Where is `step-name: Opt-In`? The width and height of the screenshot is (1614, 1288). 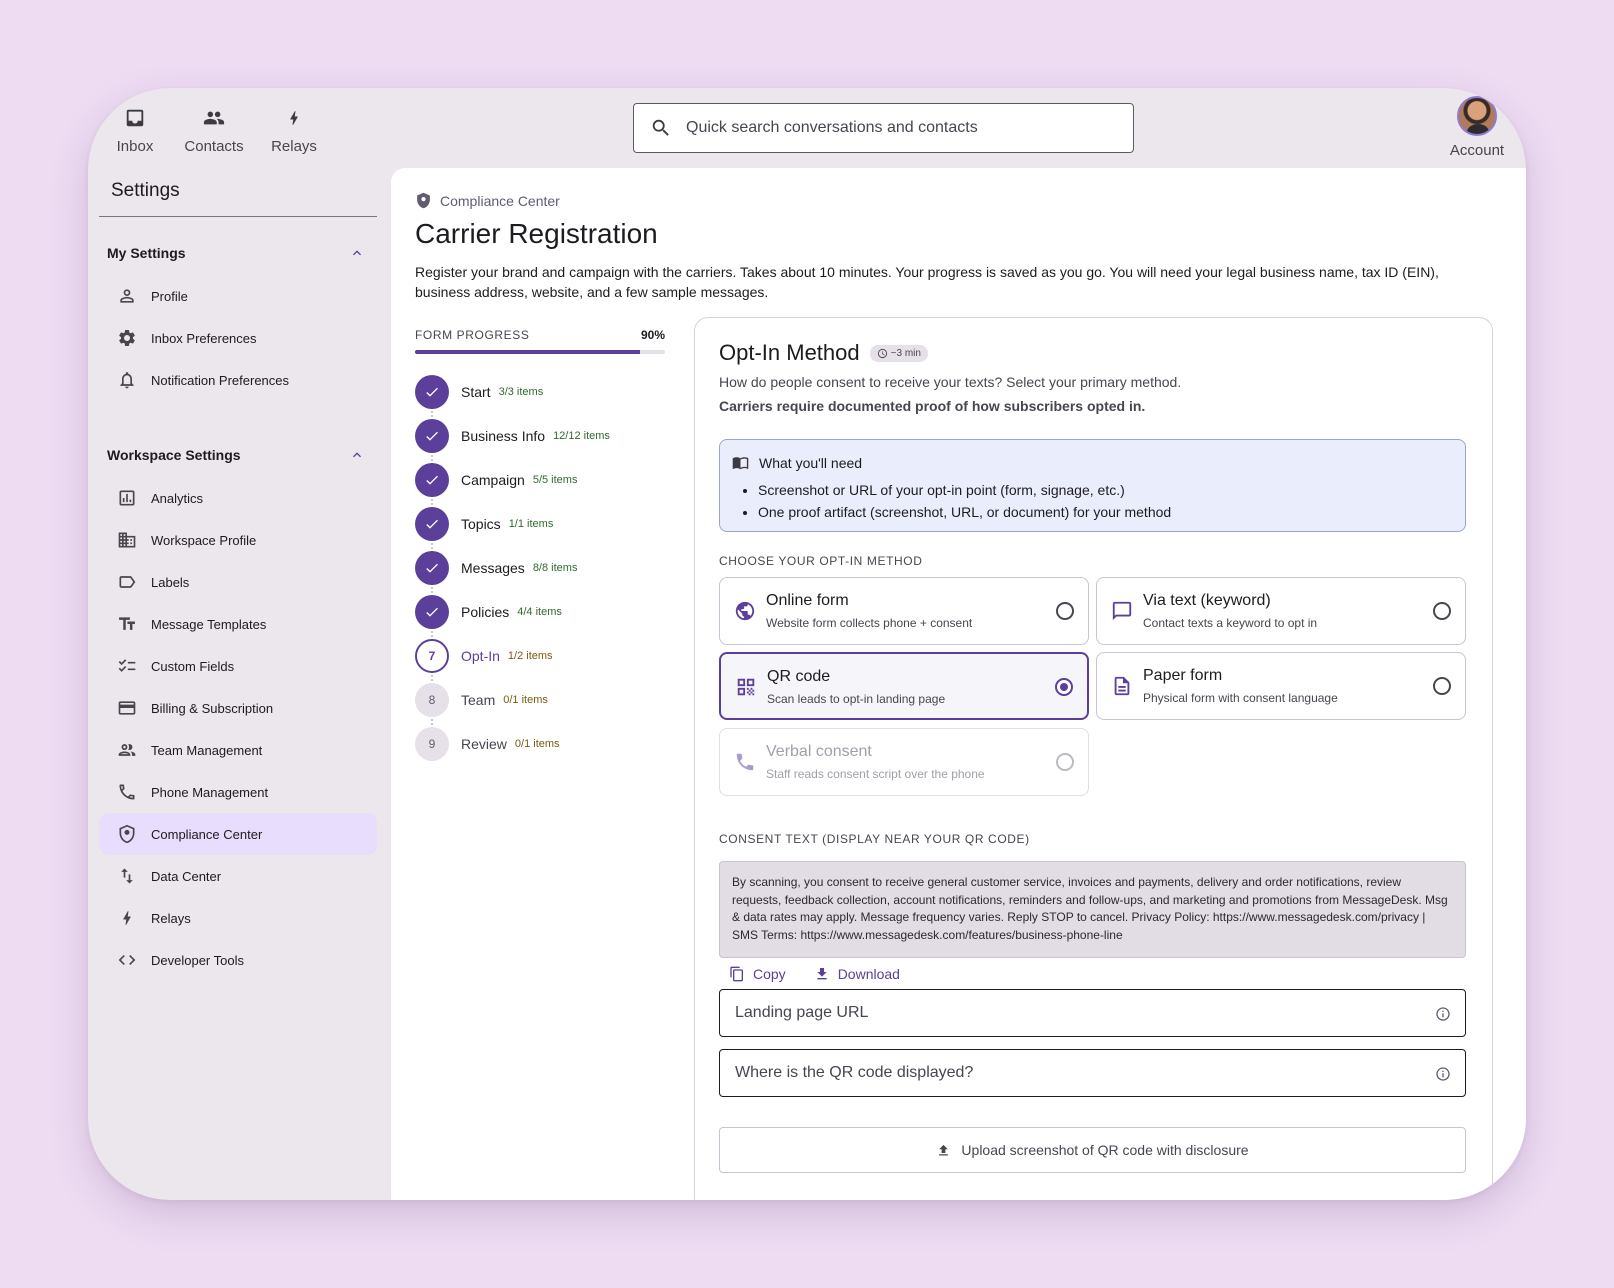 step-name: Opt-In is located at coordinates (480, 656).